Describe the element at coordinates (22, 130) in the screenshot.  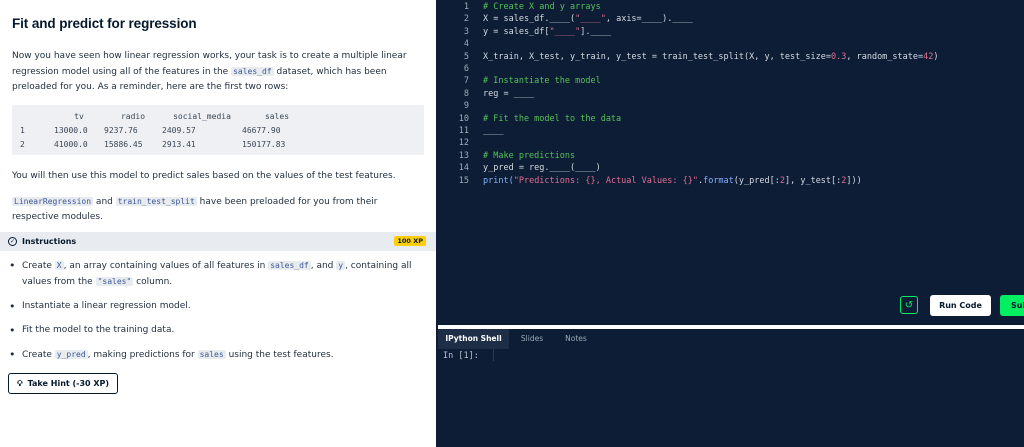
I see `table-cell: 1` at that location.